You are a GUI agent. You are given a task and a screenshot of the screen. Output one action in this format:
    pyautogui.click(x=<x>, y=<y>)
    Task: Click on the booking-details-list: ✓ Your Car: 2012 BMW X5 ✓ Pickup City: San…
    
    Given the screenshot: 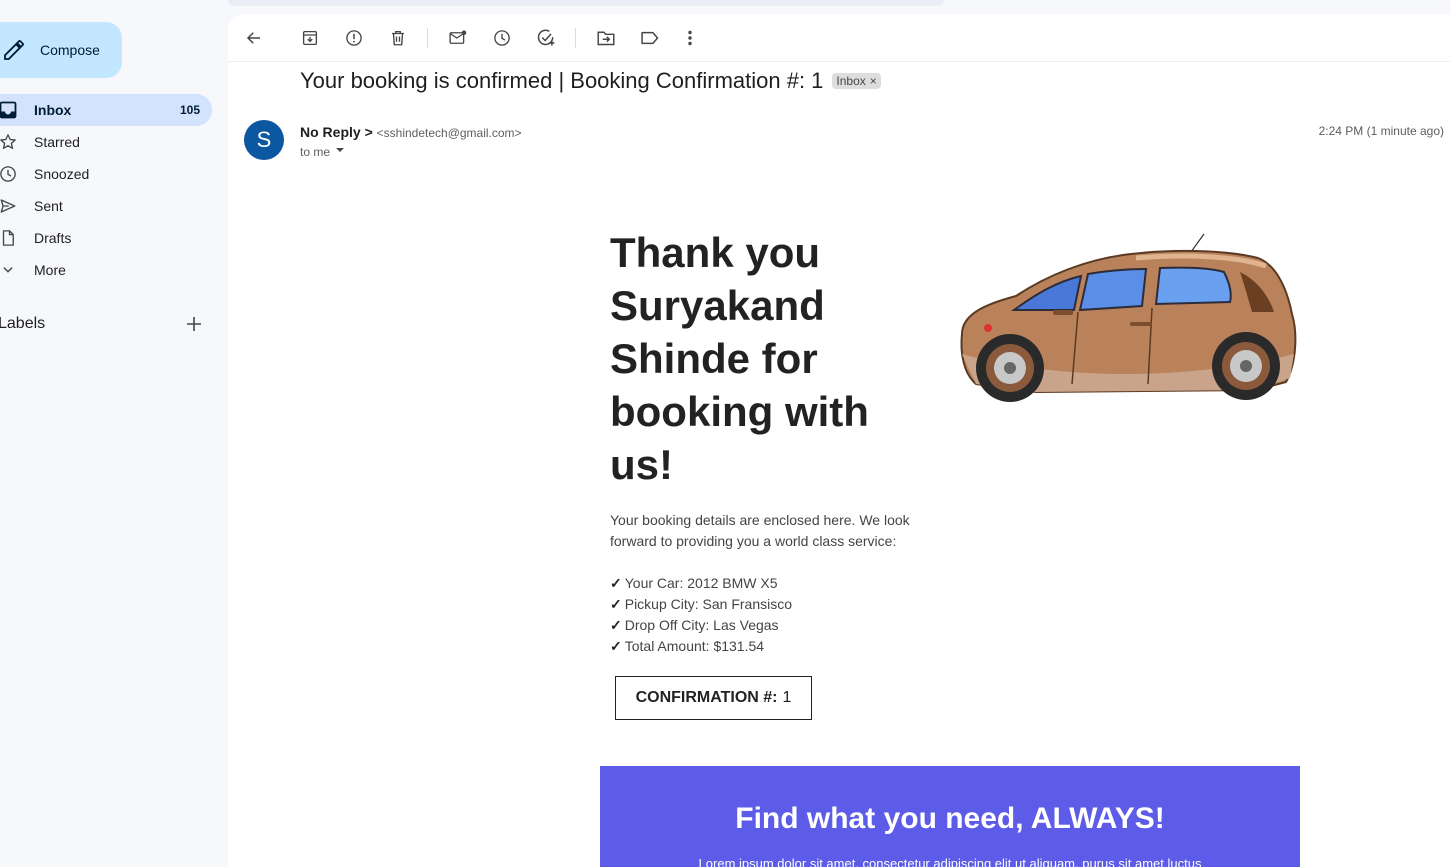 What is the action you would take?
    pyautogui.click(x=770, y=615)
    